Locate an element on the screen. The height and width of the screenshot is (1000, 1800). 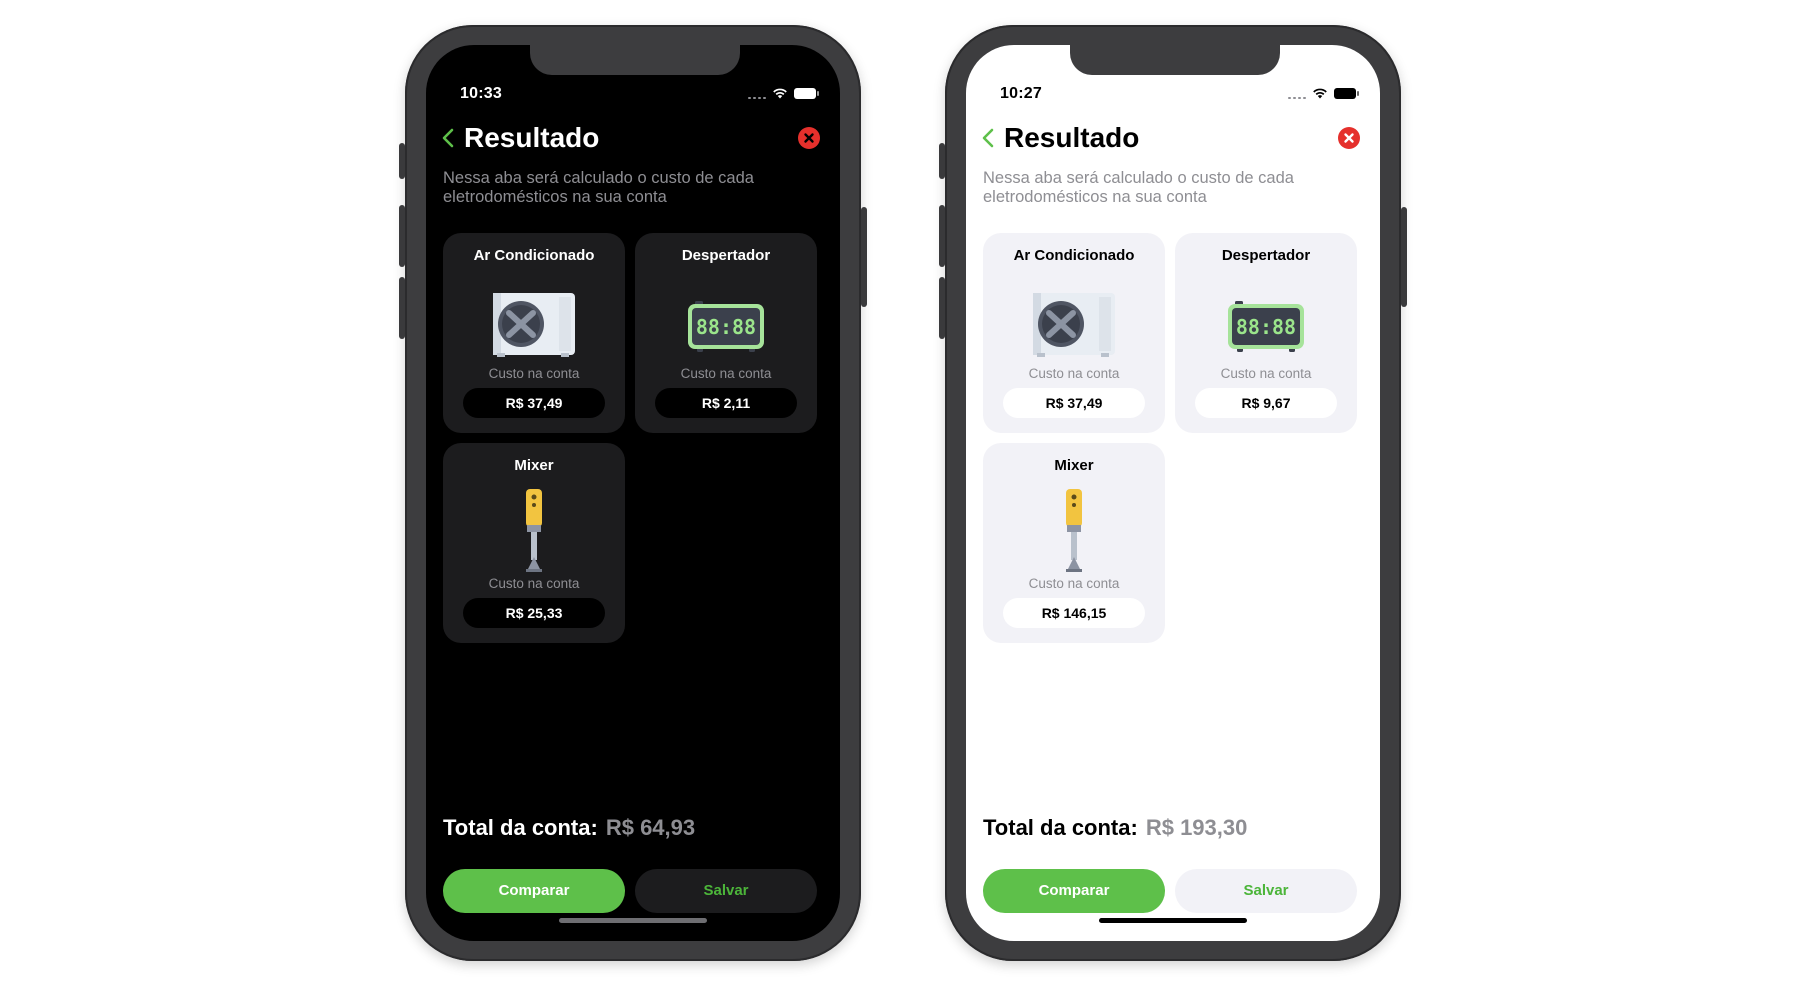
card-cost-value: R$ 146,15 is located at coordinates (1074, 613).